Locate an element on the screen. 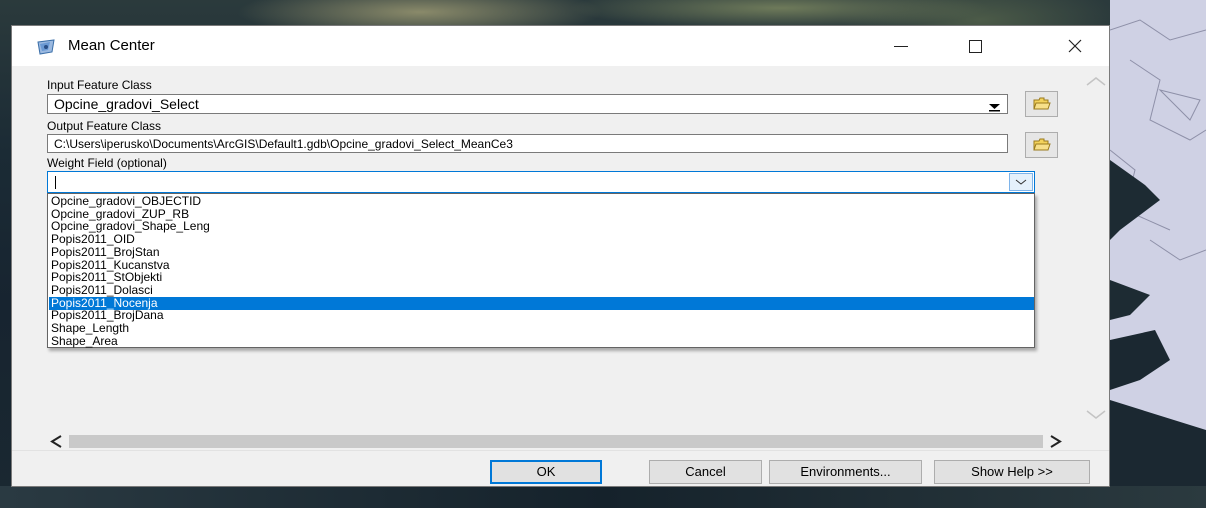  weight-field-option: Popis2011_StObjekti is located at coordinates (541, 277).